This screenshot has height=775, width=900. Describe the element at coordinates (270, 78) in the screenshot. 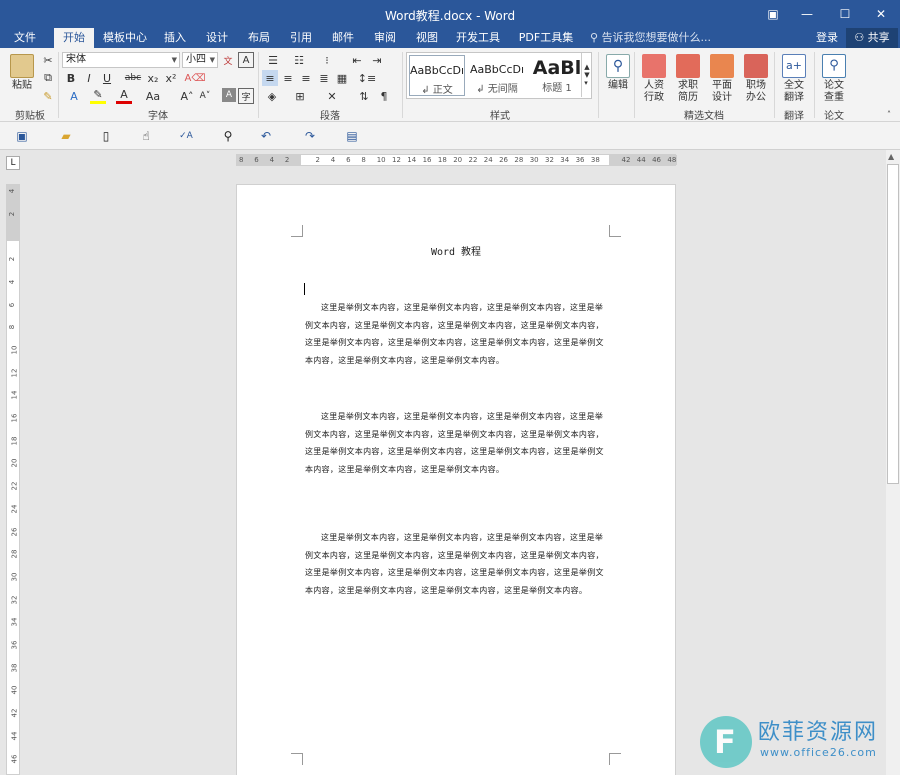

I see `align-left-icon: ≡` at that location.